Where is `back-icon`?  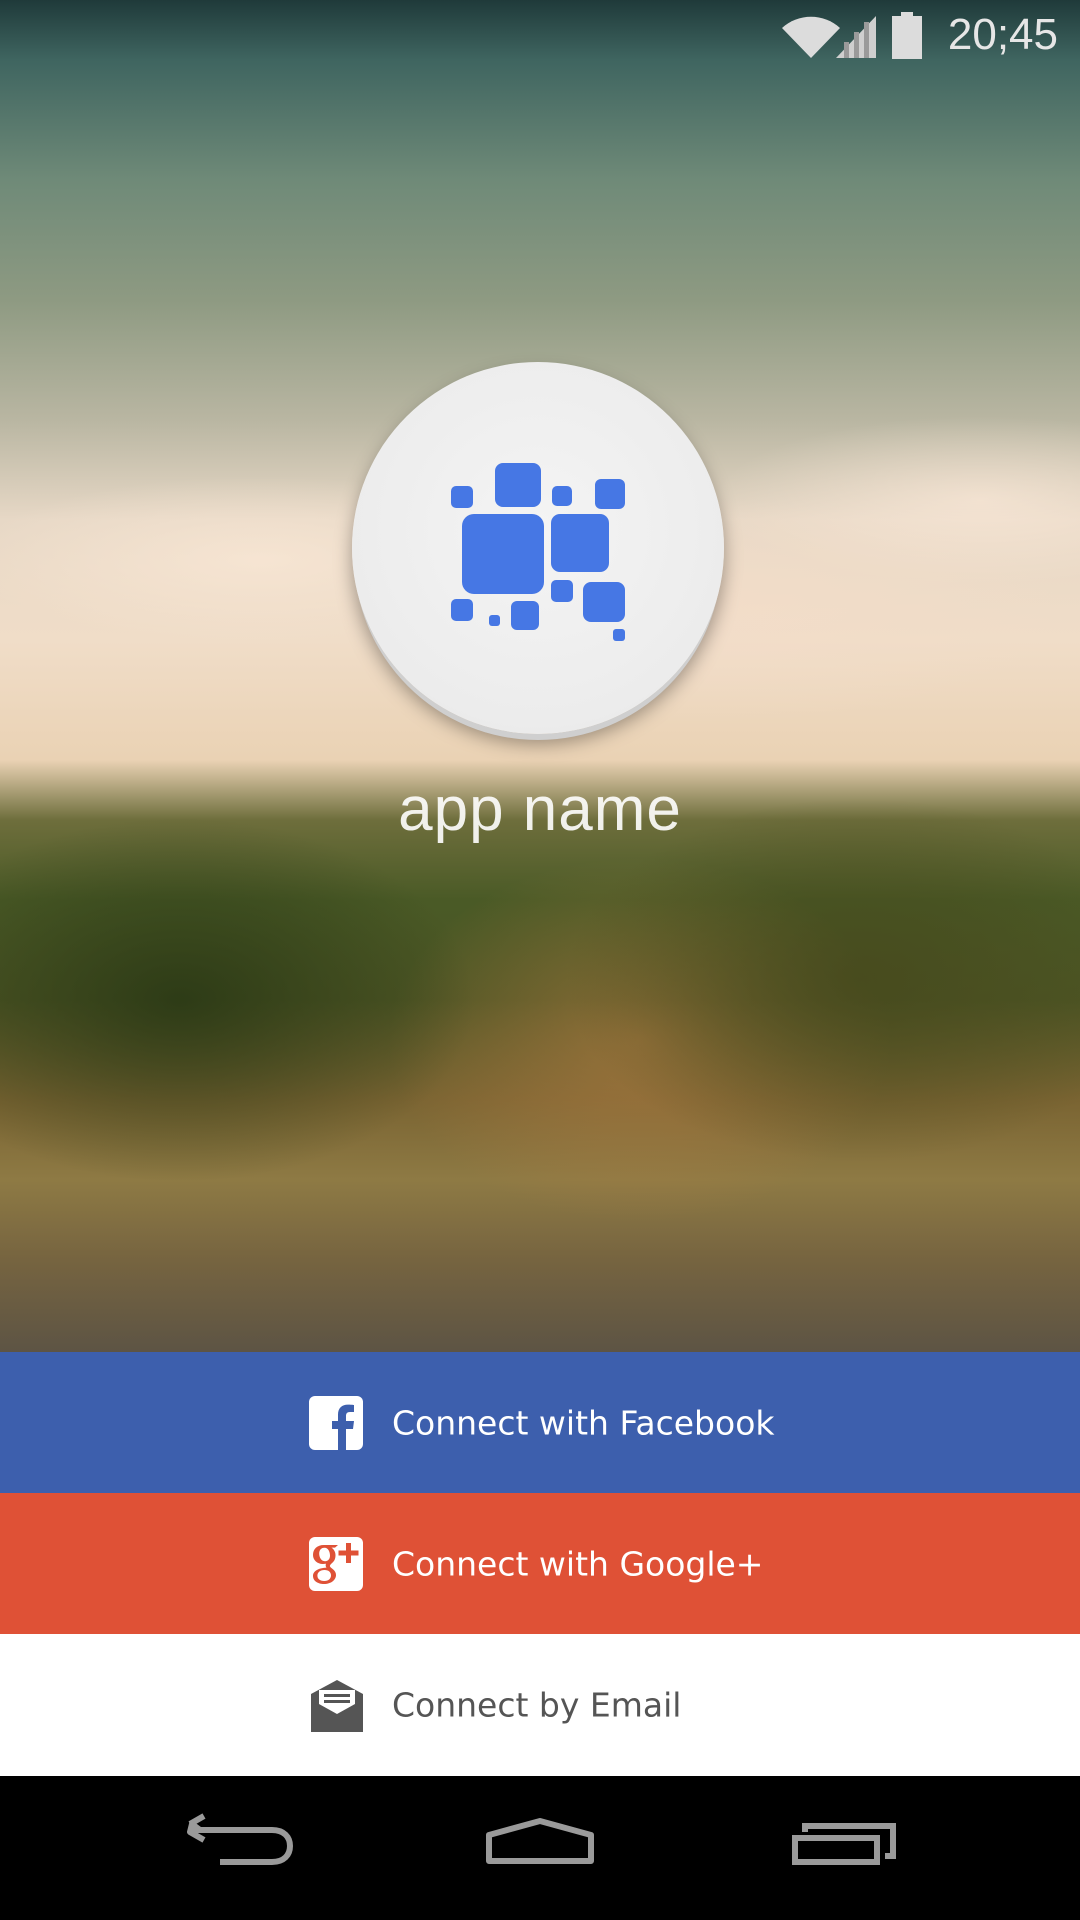
back-icon is located at coordinates (240, 1839).